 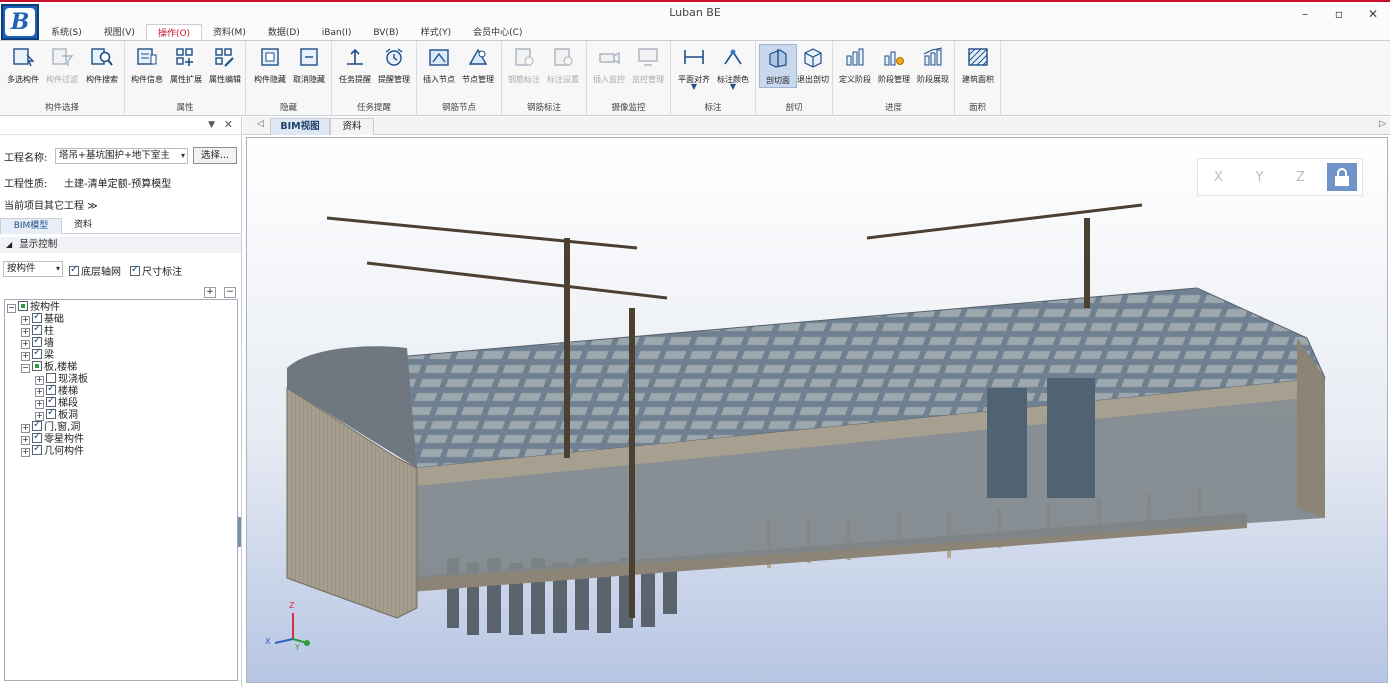 I want to click on scroll-left-icon: ◁, so click(x=260, y=124).